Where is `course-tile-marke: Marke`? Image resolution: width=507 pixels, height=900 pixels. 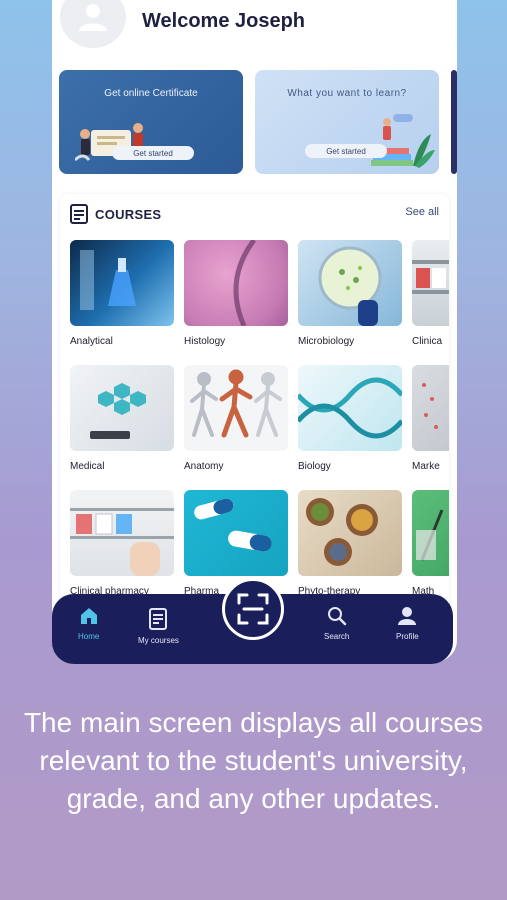
course-tile-marke: Marke is located at coordinates (430, 418).